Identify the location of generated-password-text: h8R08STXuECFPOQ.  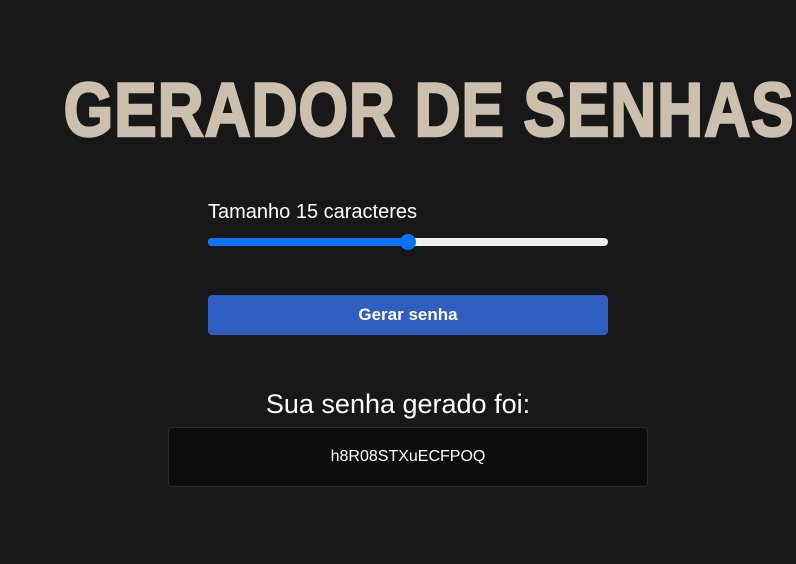
(408, 456).